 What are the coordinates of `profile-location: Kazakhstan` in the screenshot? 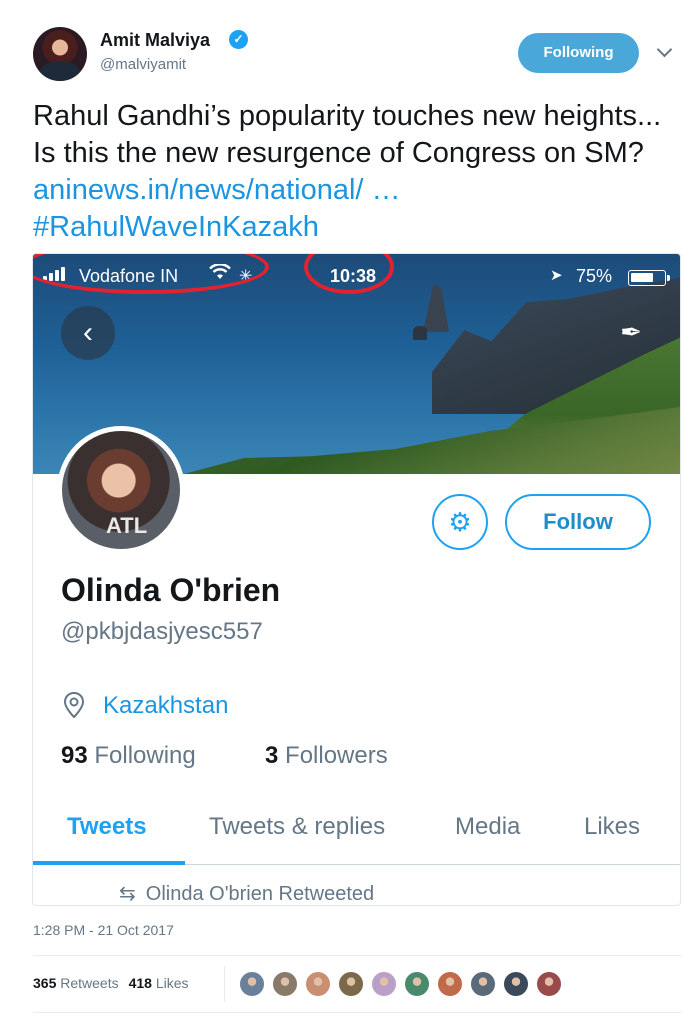 It's located at (165, 706).